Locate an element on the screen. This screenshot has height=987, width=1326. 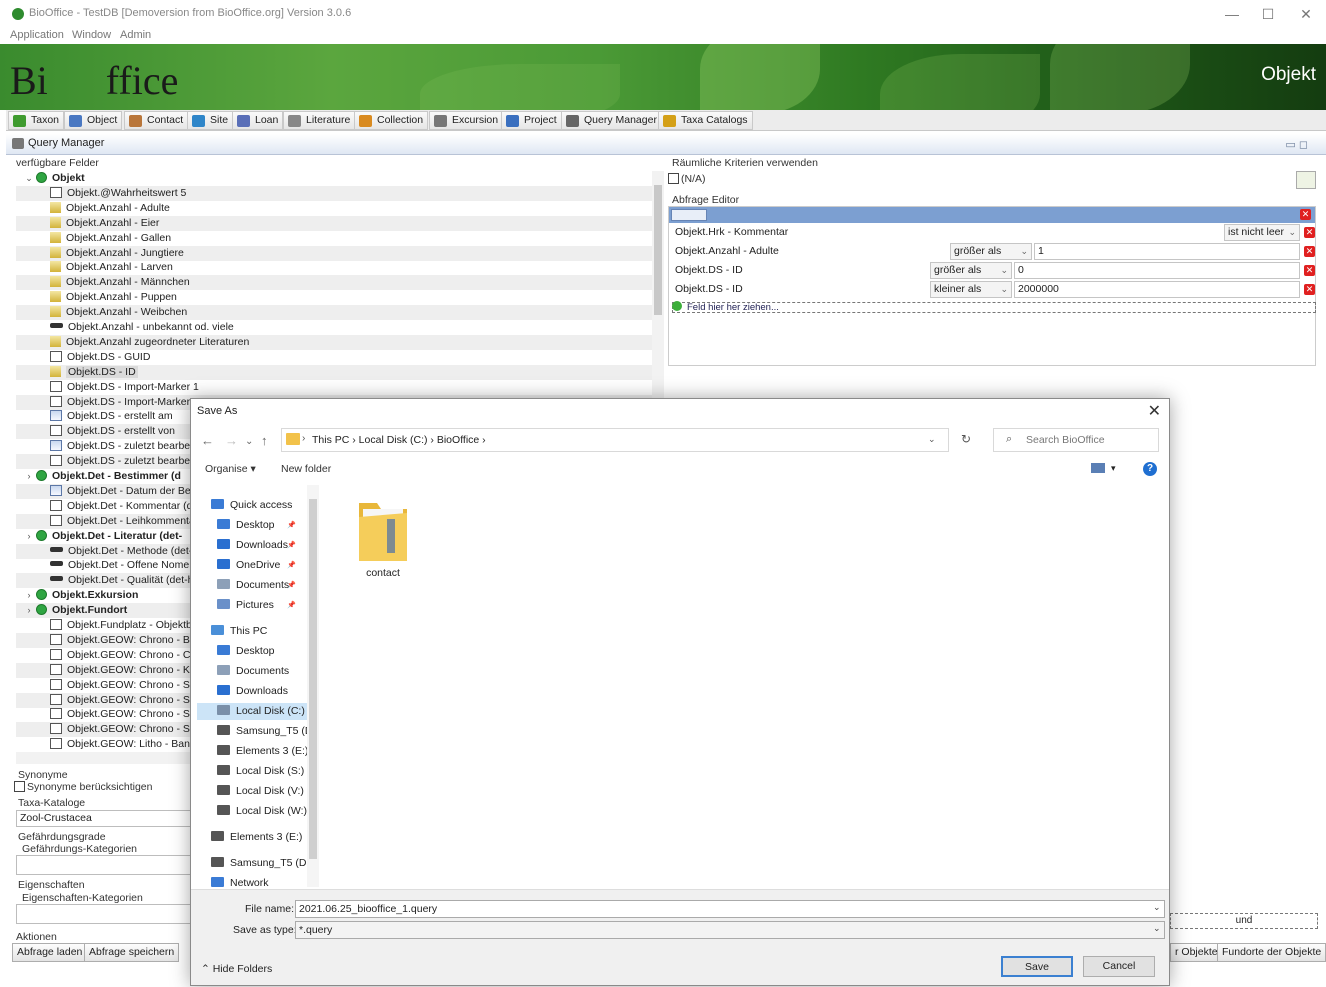
tree-item: Objekt.Anzahl zugeordneter Literaturen is located at coordinates (334, 342).